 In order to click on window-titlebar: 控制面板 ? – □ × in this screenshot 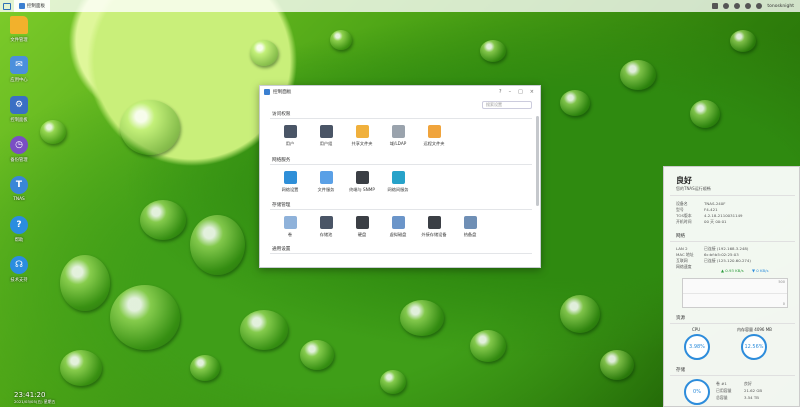, I will do `click(400, 92)`.